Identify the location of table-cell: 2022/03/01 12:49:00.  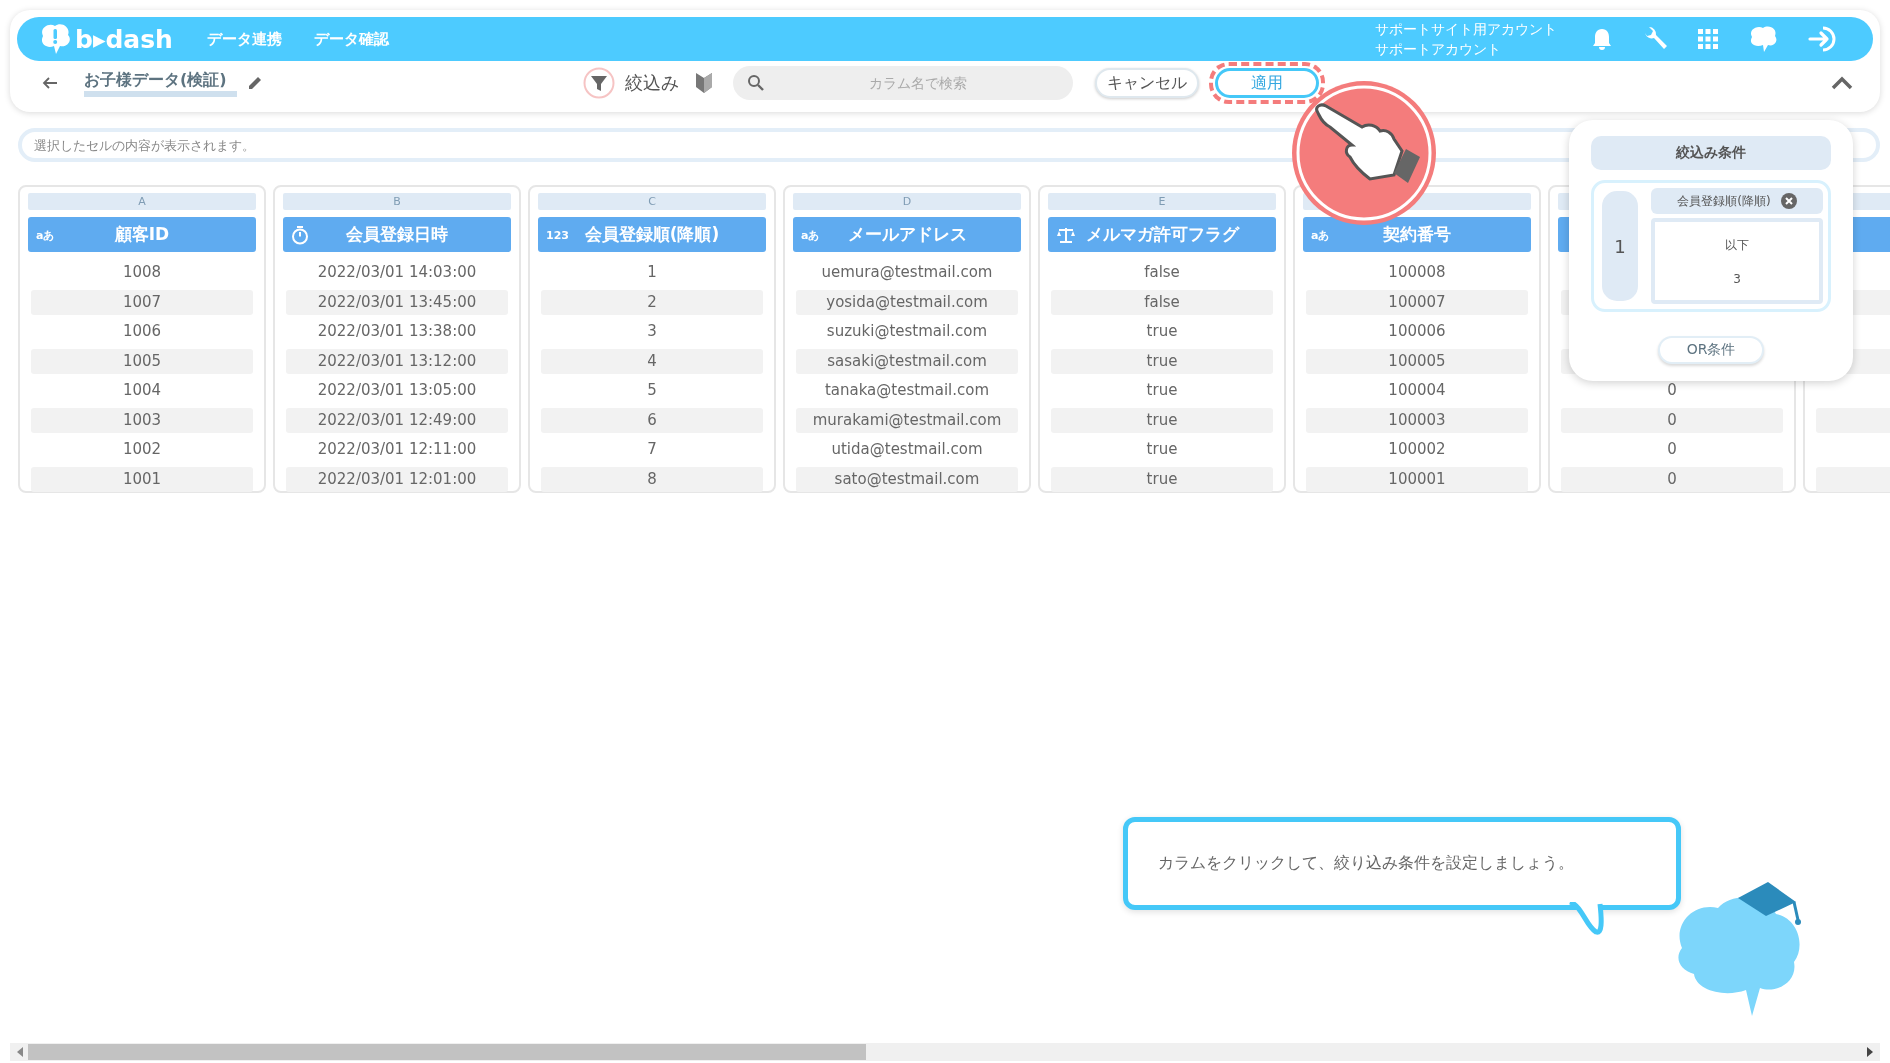
(397, 420).